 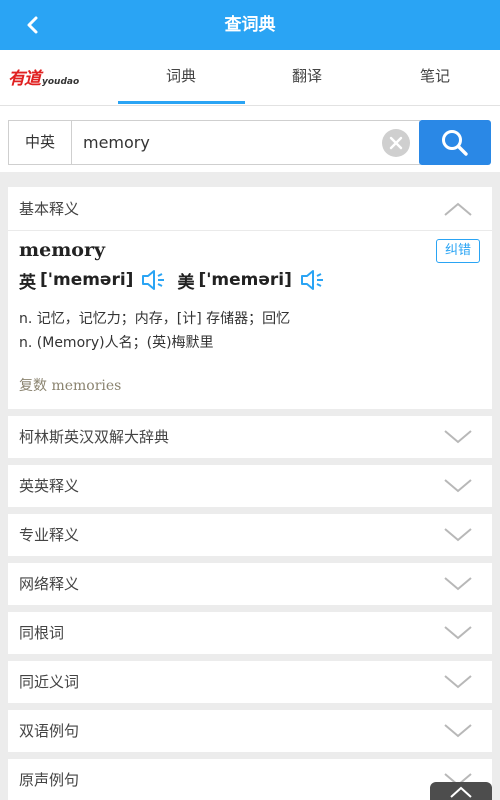 I want to click on section-professional: 专业释义, so click(x=250, y=535).